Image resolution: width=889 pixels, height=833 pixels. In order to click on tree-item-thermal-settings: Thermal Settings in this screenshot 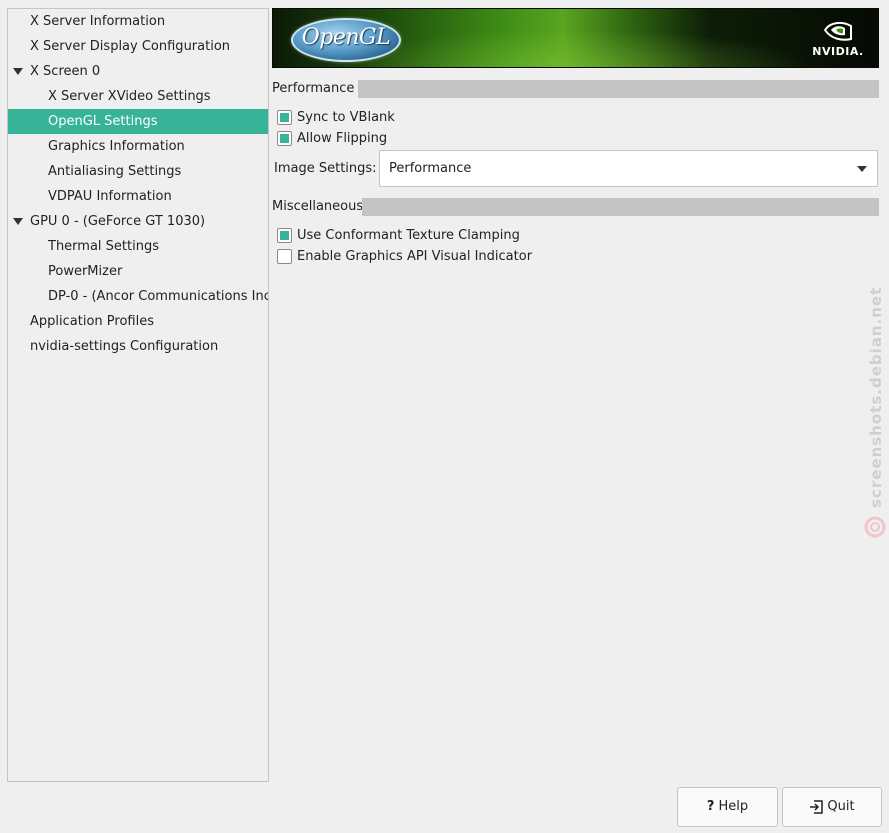, I will do `click(138, 246)`.